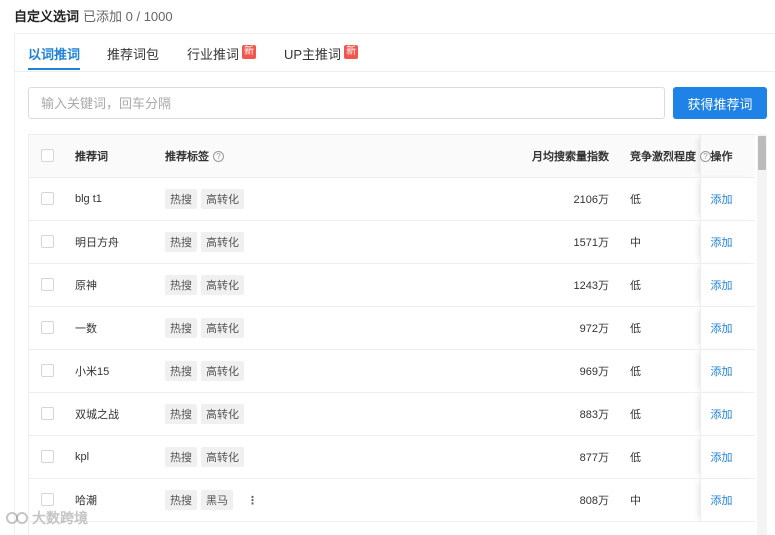  I want to click on table-row: 明日方舟 热搜 高转化 1571万 中 添加, so click(392, 242).